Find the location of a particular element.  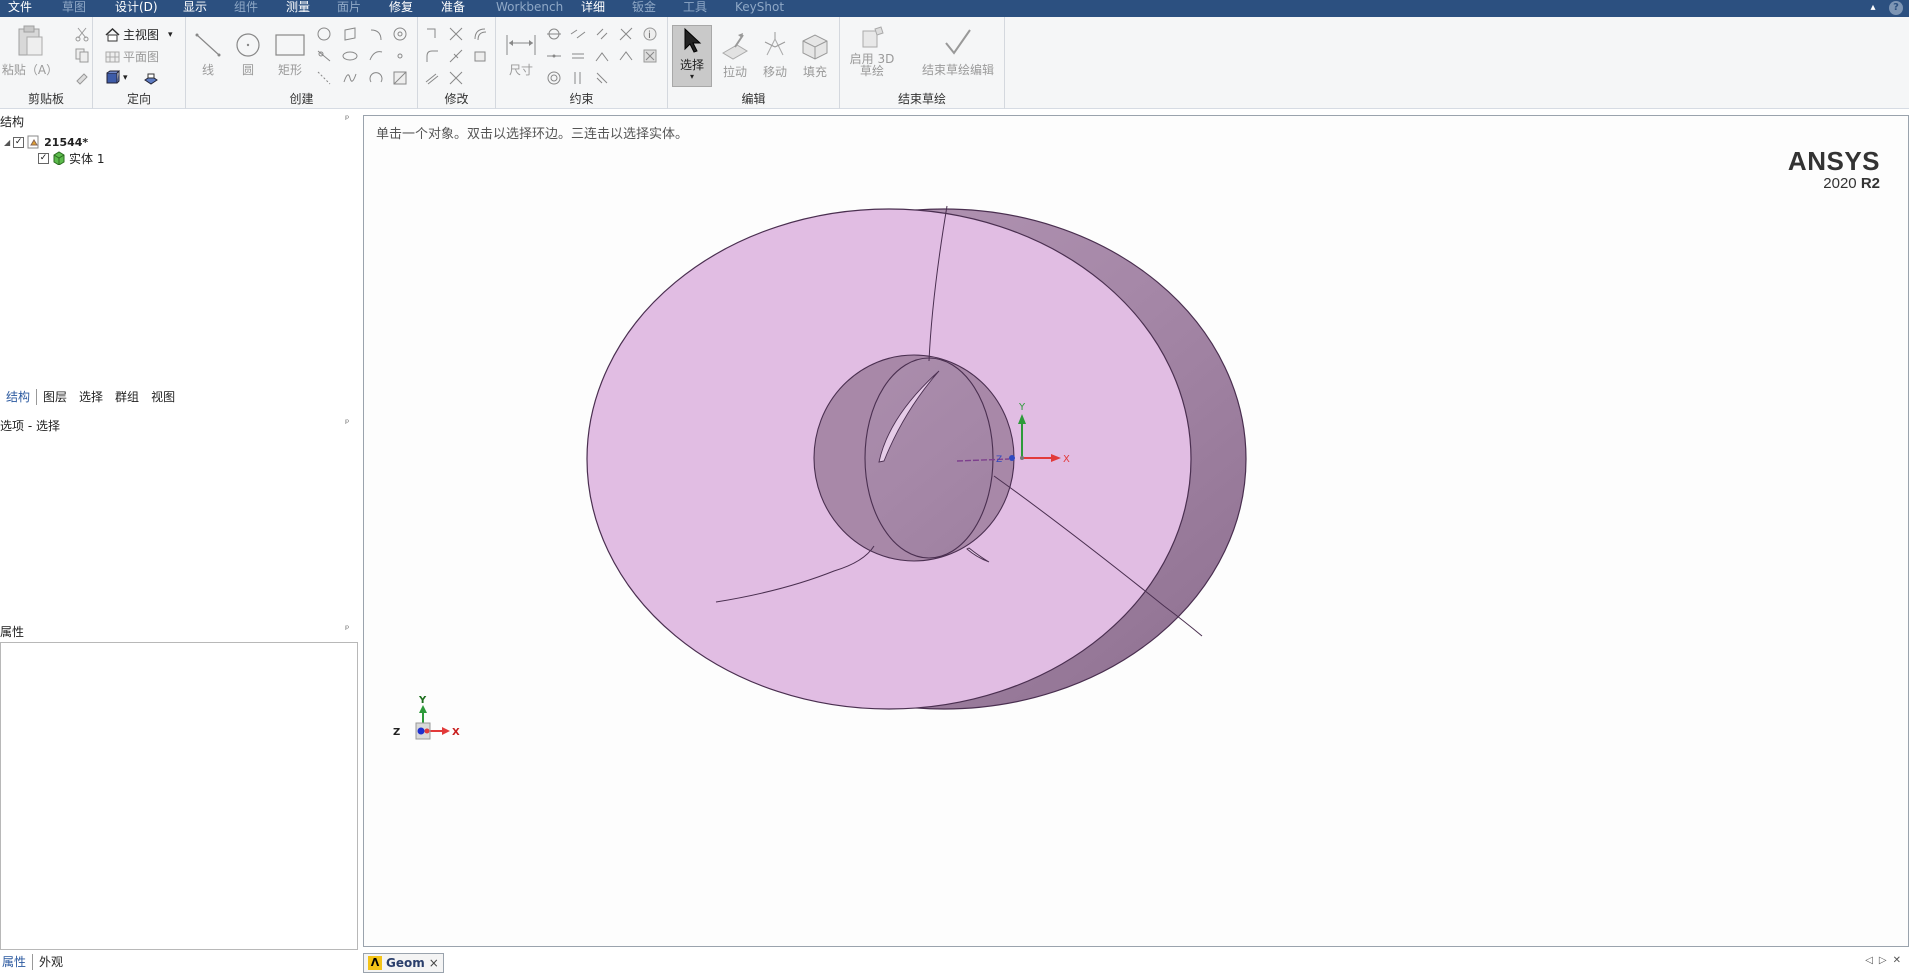

angle-icon is located at coordinates (602, 56).